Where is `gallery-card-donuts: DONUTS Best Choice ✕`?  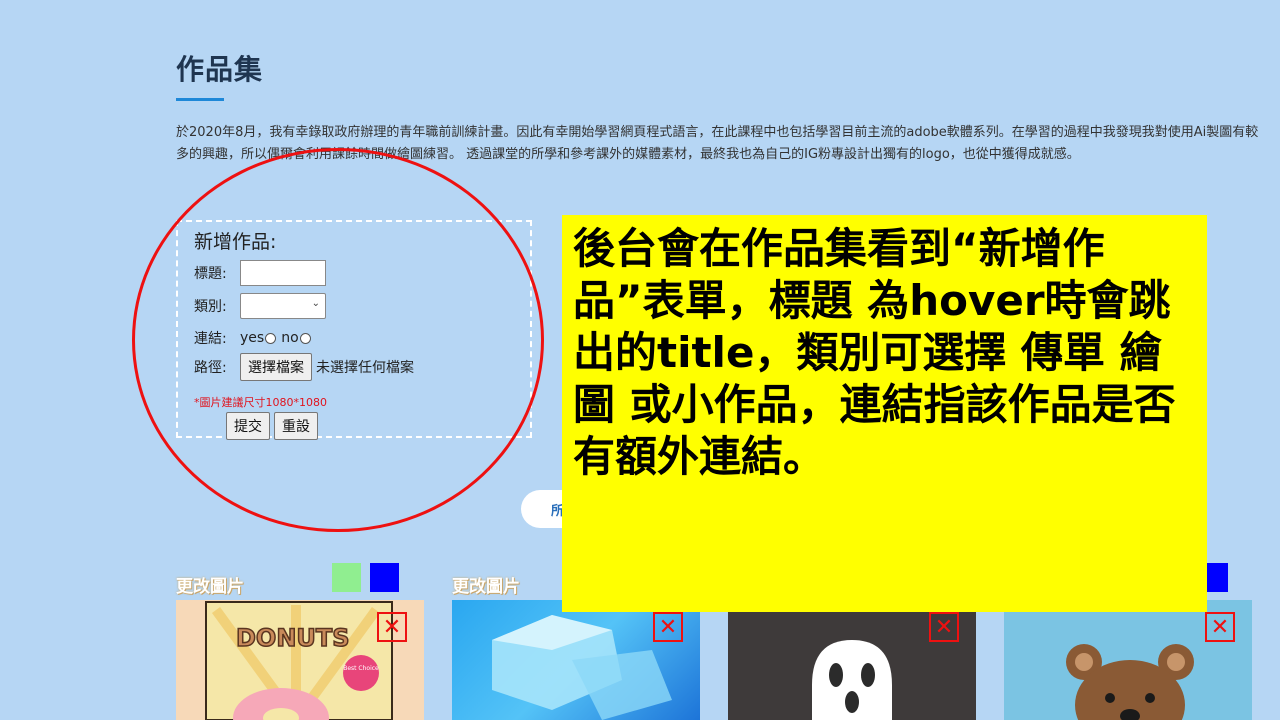 gallery-card-donuts: DONUTS Best Choice ✕ is located at coordinates (300, 660).